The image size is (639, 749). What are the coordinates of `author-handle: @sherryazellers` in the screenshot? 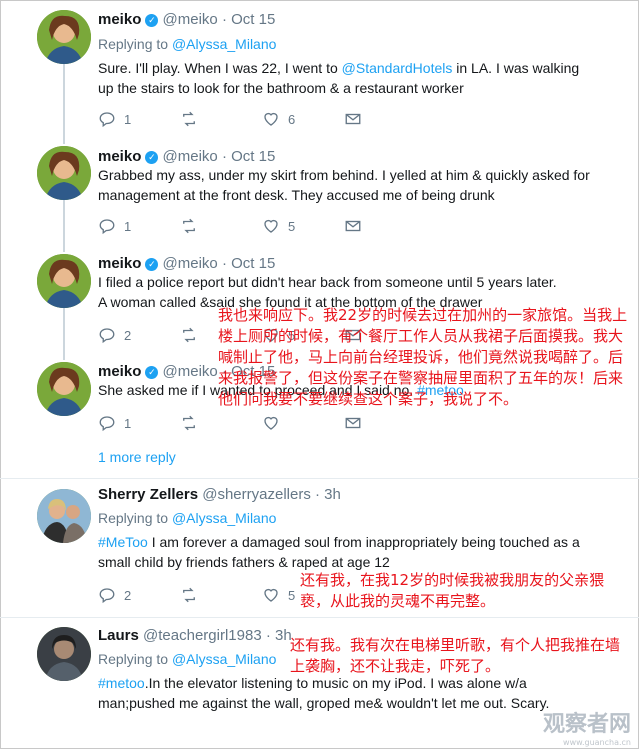 It's located at (256, 494).